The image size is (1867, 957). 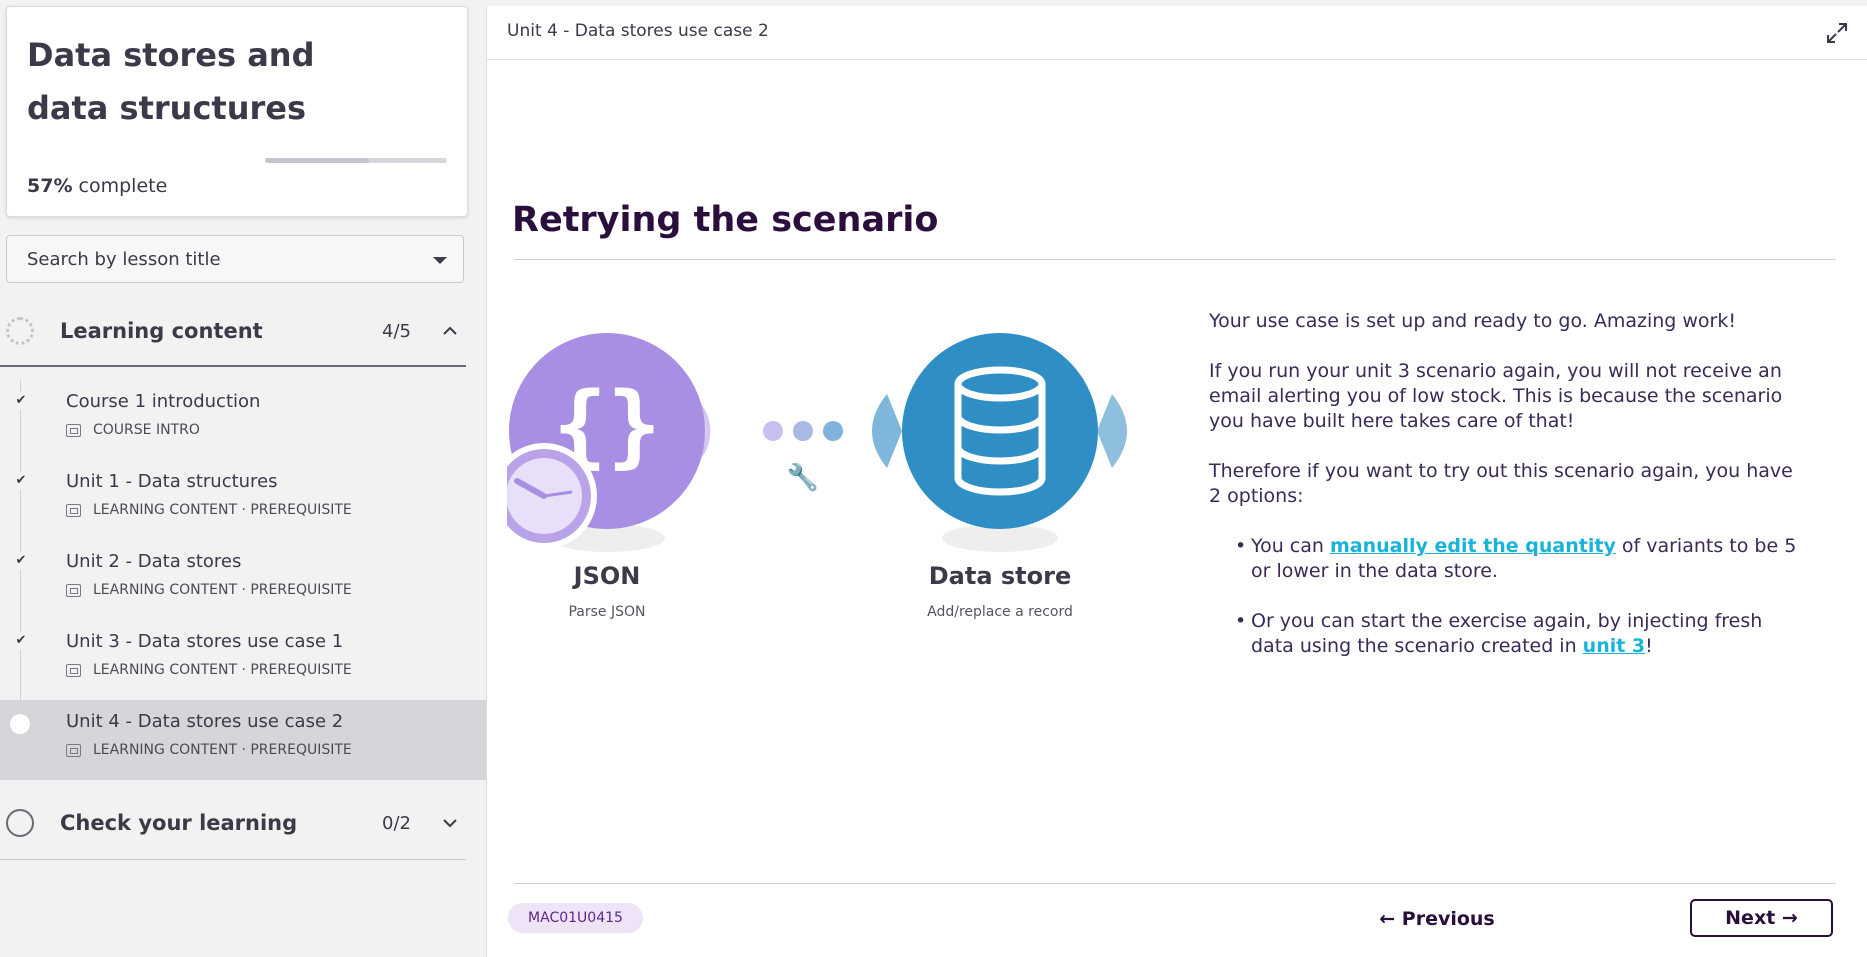 I want to click on lesson-topbar: Unit 4 - Data stores use case 2, so click(x=1177, y=33).